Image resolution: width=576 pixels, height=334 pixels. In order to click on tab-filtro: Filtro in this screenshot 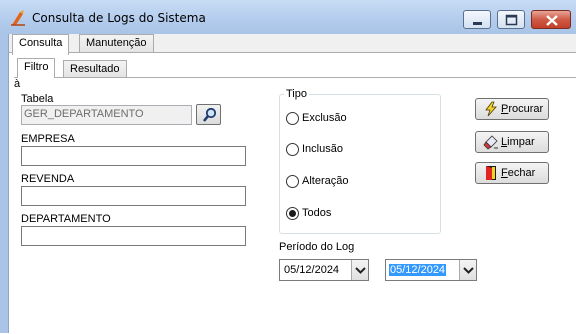, I will do `click(36, 68)`.